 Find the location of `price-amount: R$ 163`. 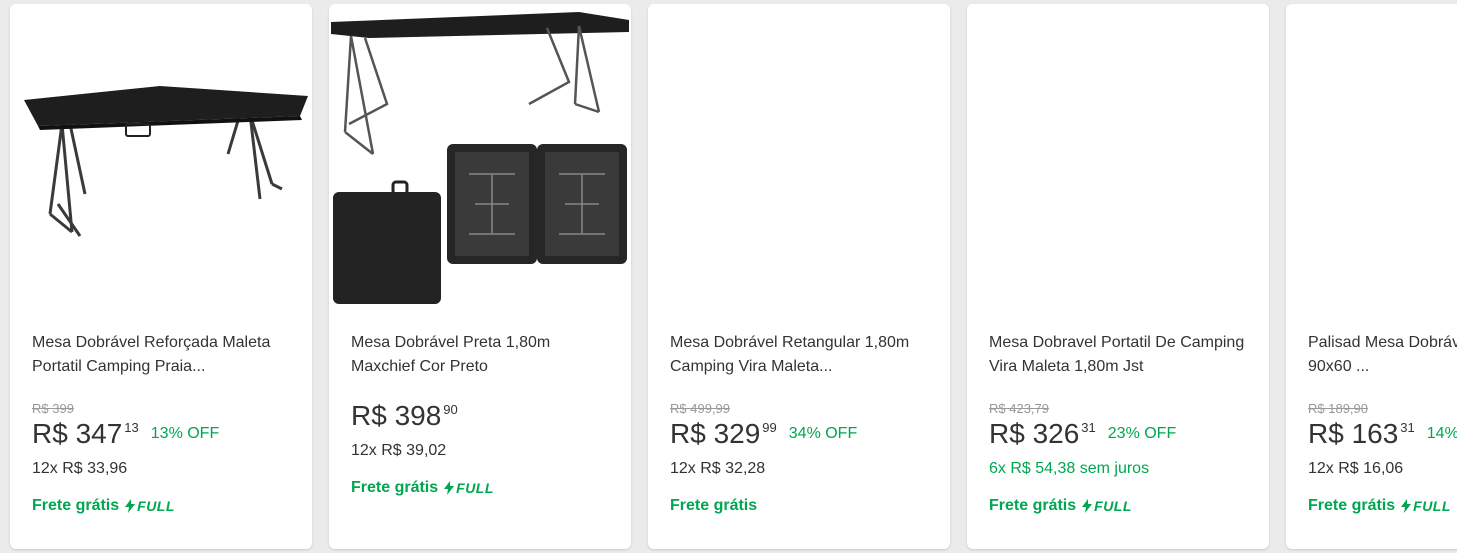

price-amount: R$ 163 is located at coordinates (1353, 433).